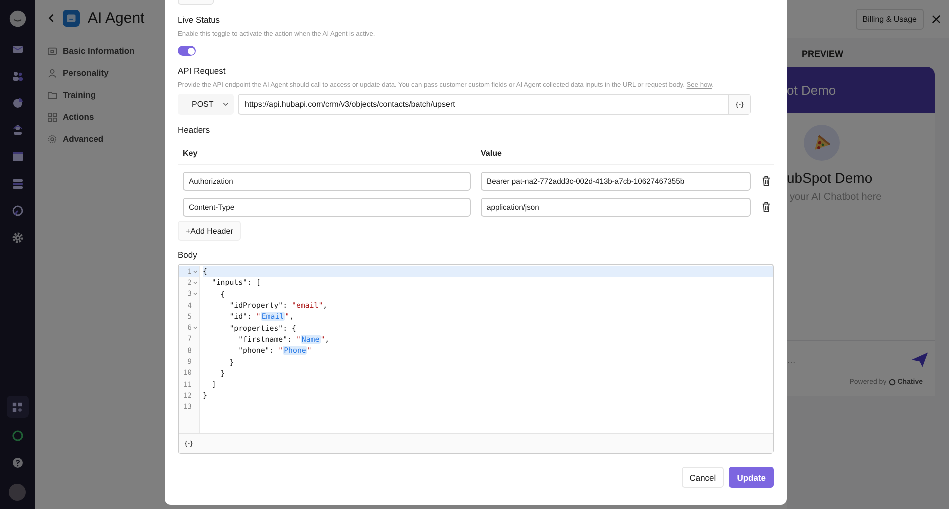 The image size is (949, 509). Describe the element at coordinates (936, 19) in the screenshot. I see `close-icon` at that location.